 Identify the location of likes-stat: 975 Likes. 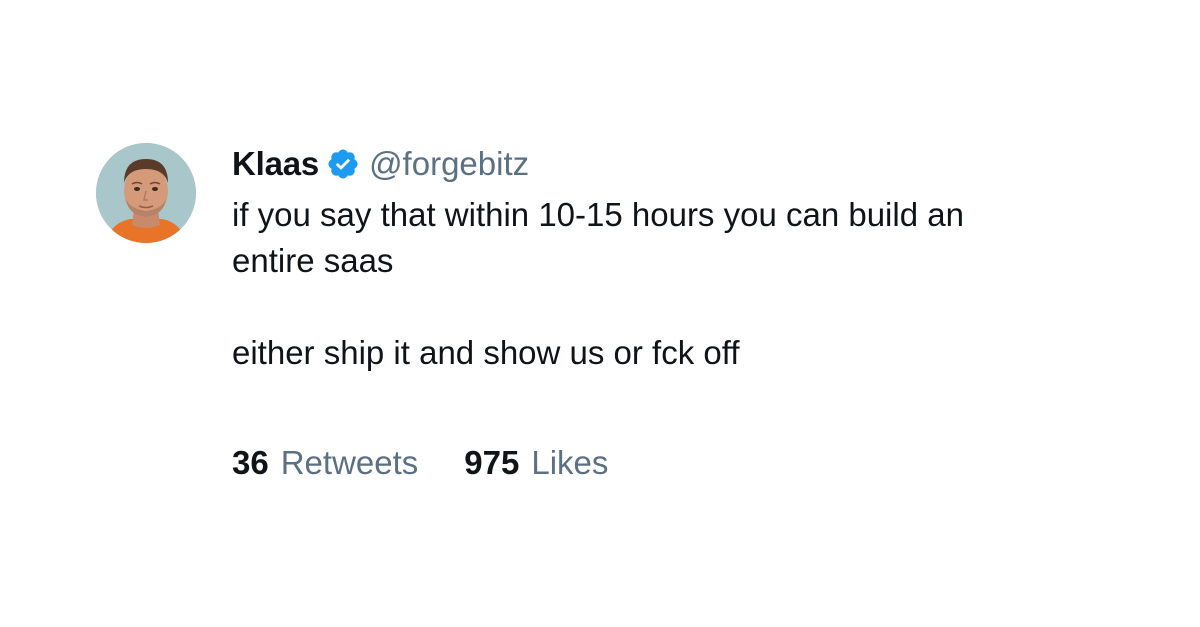
(536, 463).